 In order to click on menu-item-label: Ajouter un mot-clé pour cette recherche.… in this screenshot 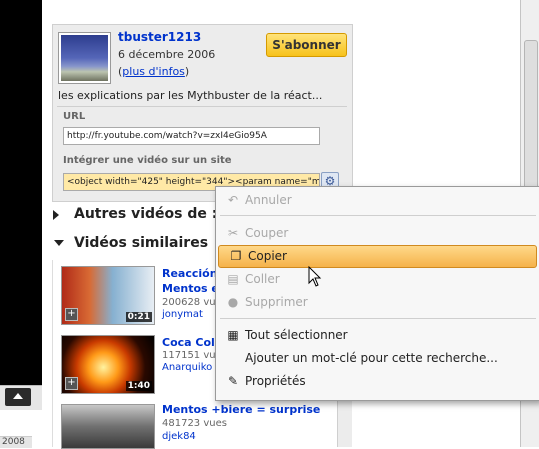, I will do `click(371, 358)`.